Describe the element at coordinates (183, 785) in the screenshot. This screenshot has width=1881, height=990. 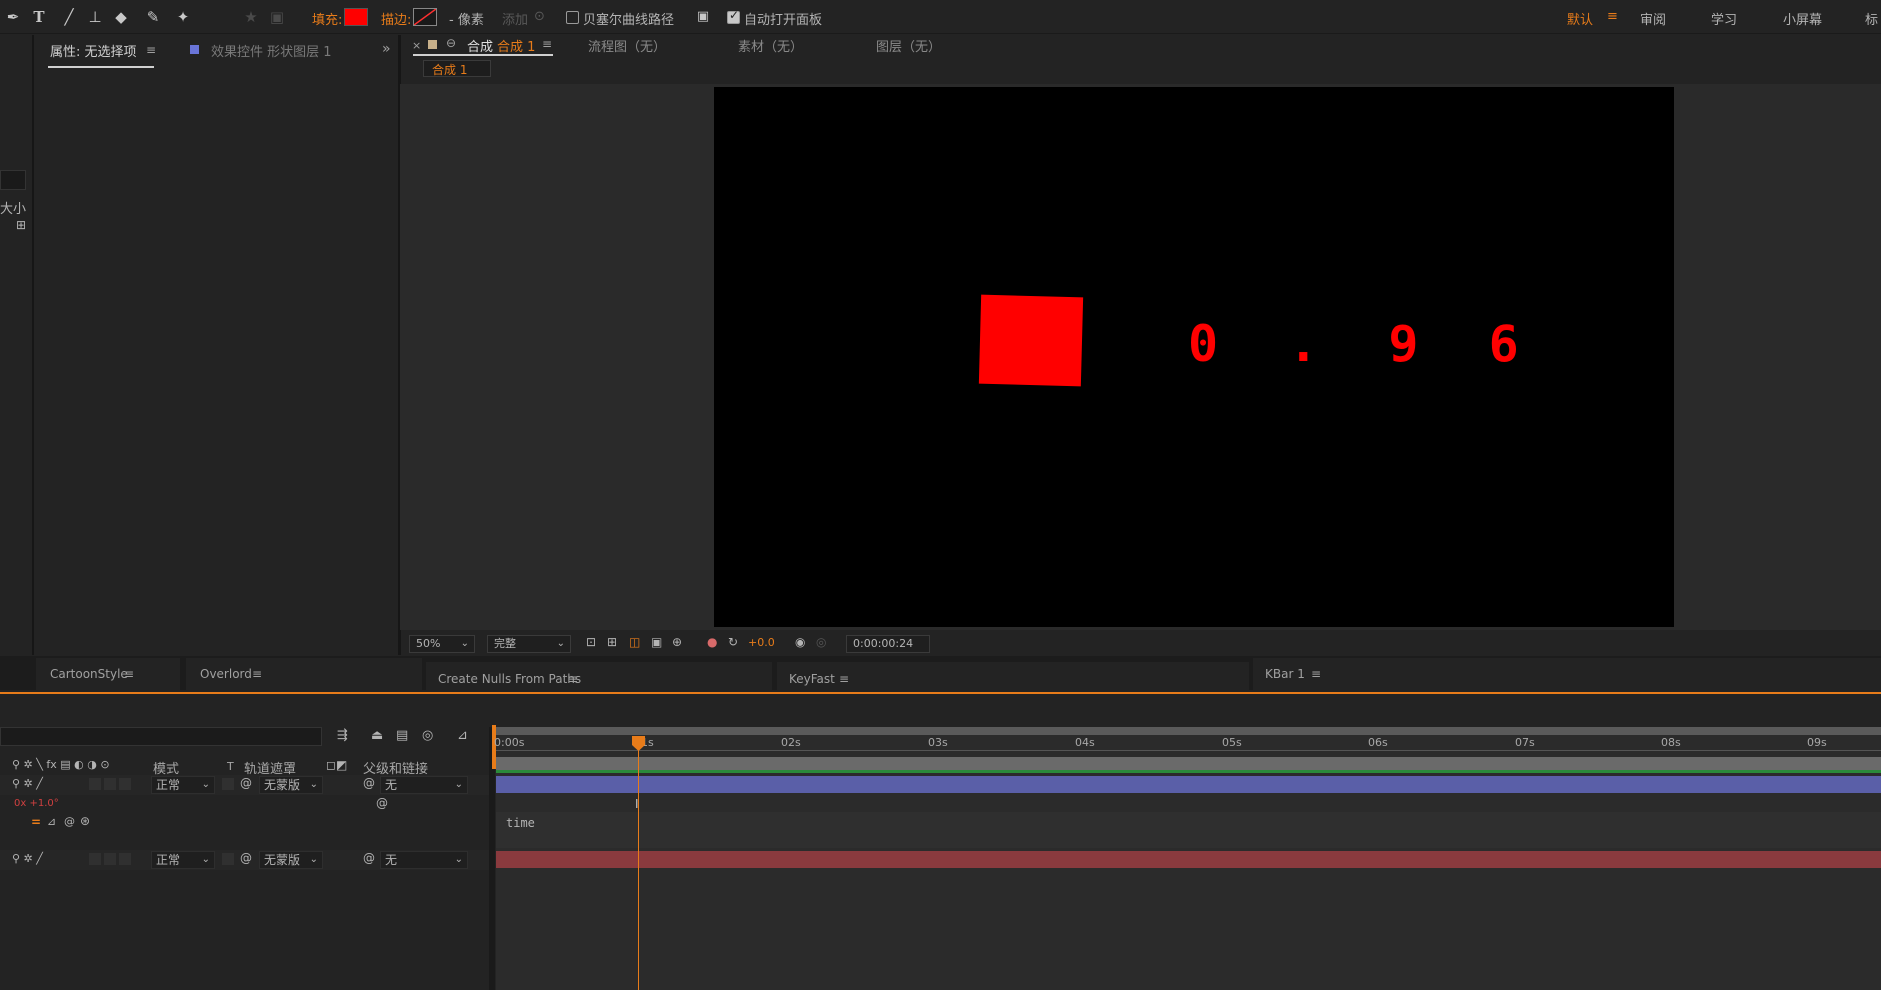
I see `layer-1-mode-select: 正常 ⌄` at that location.